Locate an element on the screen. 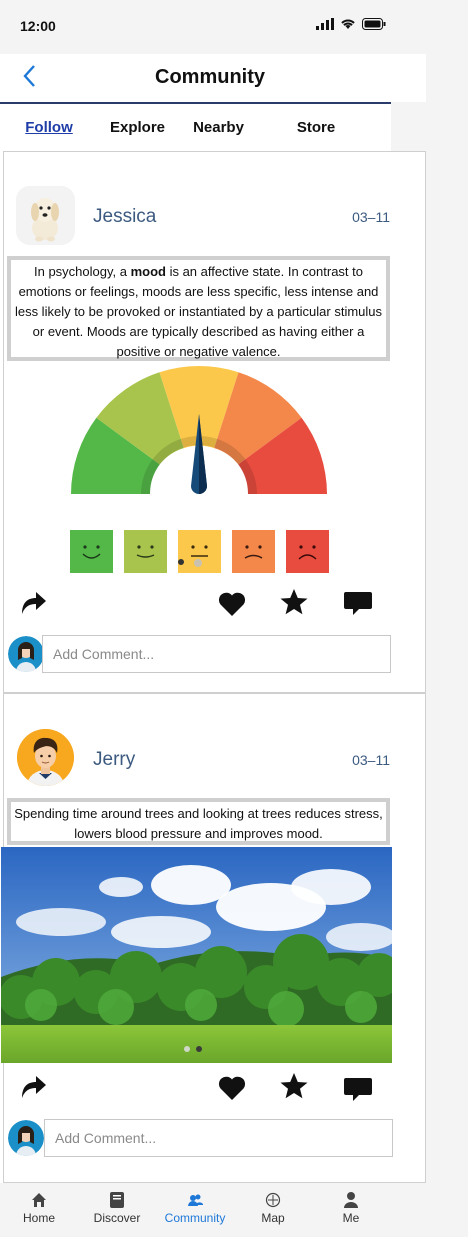 The height and width of the screenshot is (1237, 468). page-title: Community is located at coordinates (210, 77).